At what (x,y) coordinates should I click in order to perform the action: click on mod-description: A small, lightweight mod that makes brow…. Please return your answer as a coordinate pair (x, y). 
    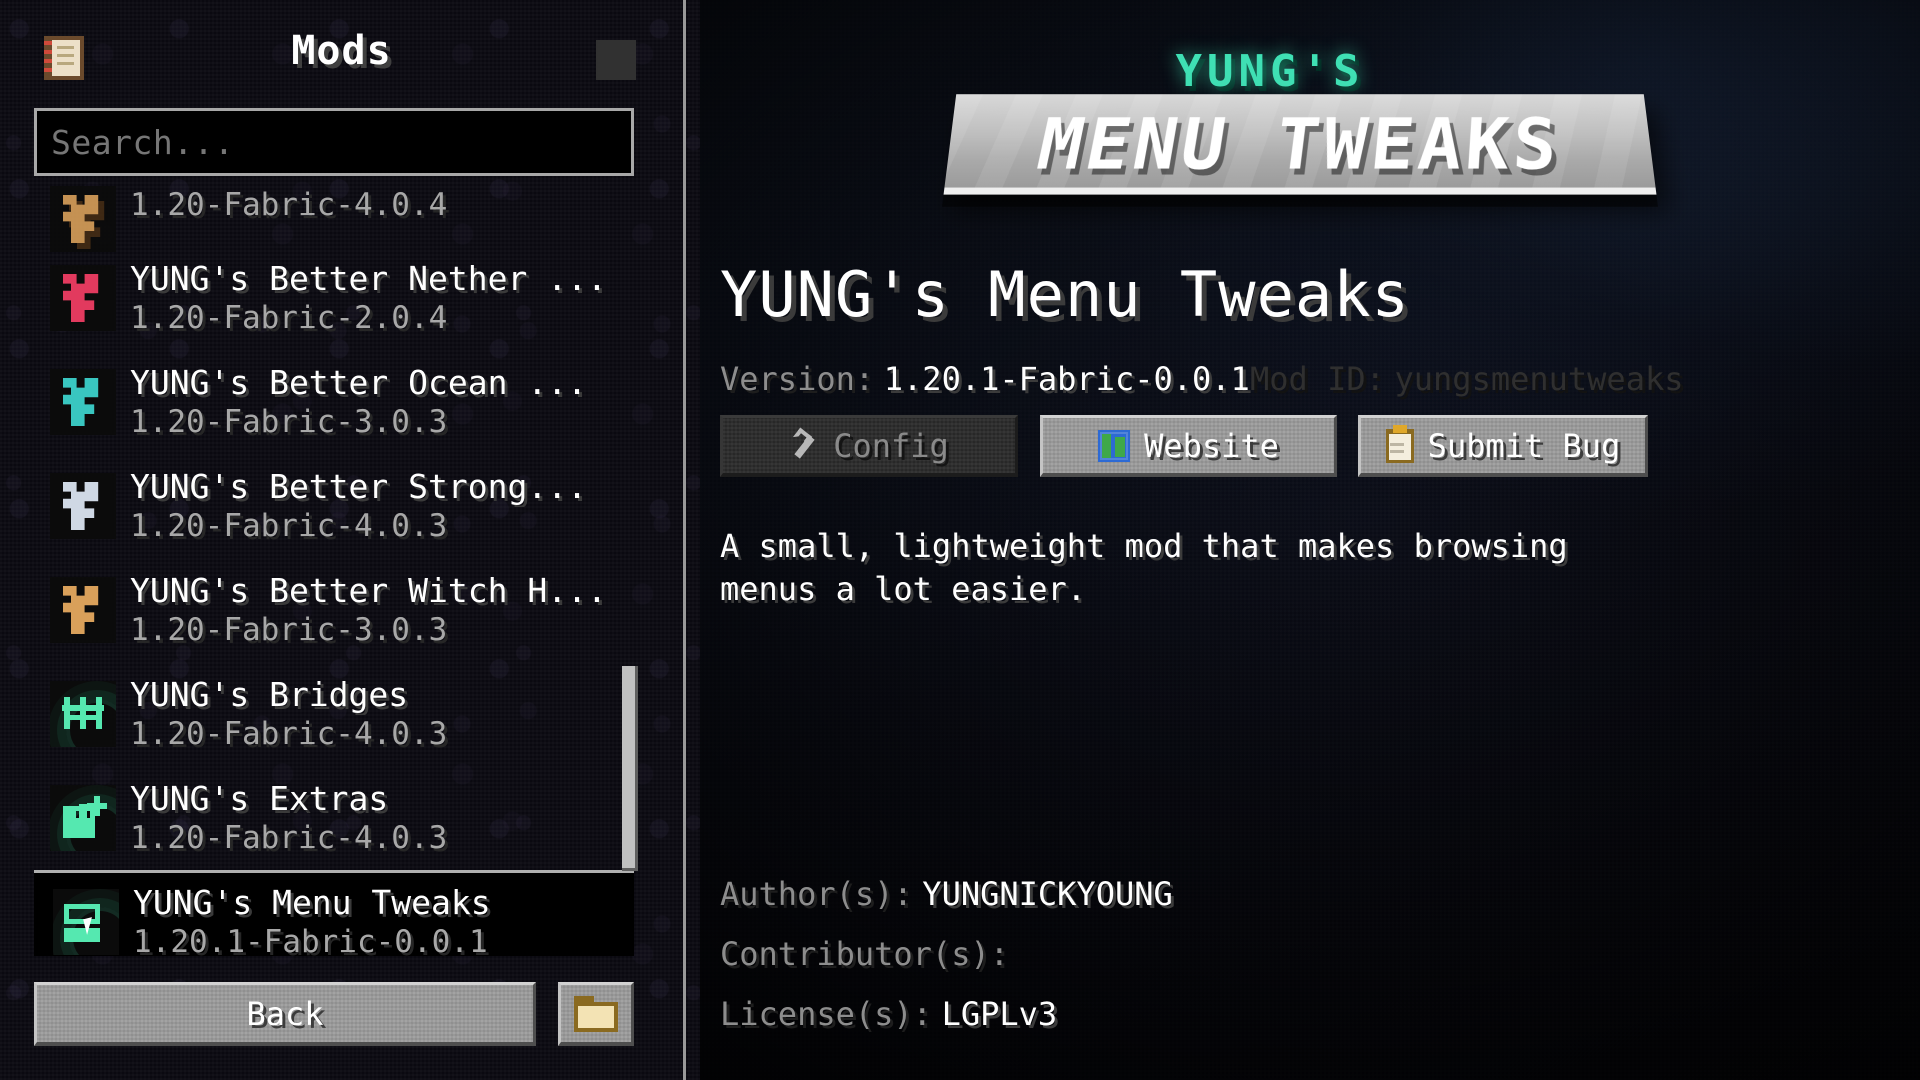
    Looking at the image, I should click on (1144, 567).